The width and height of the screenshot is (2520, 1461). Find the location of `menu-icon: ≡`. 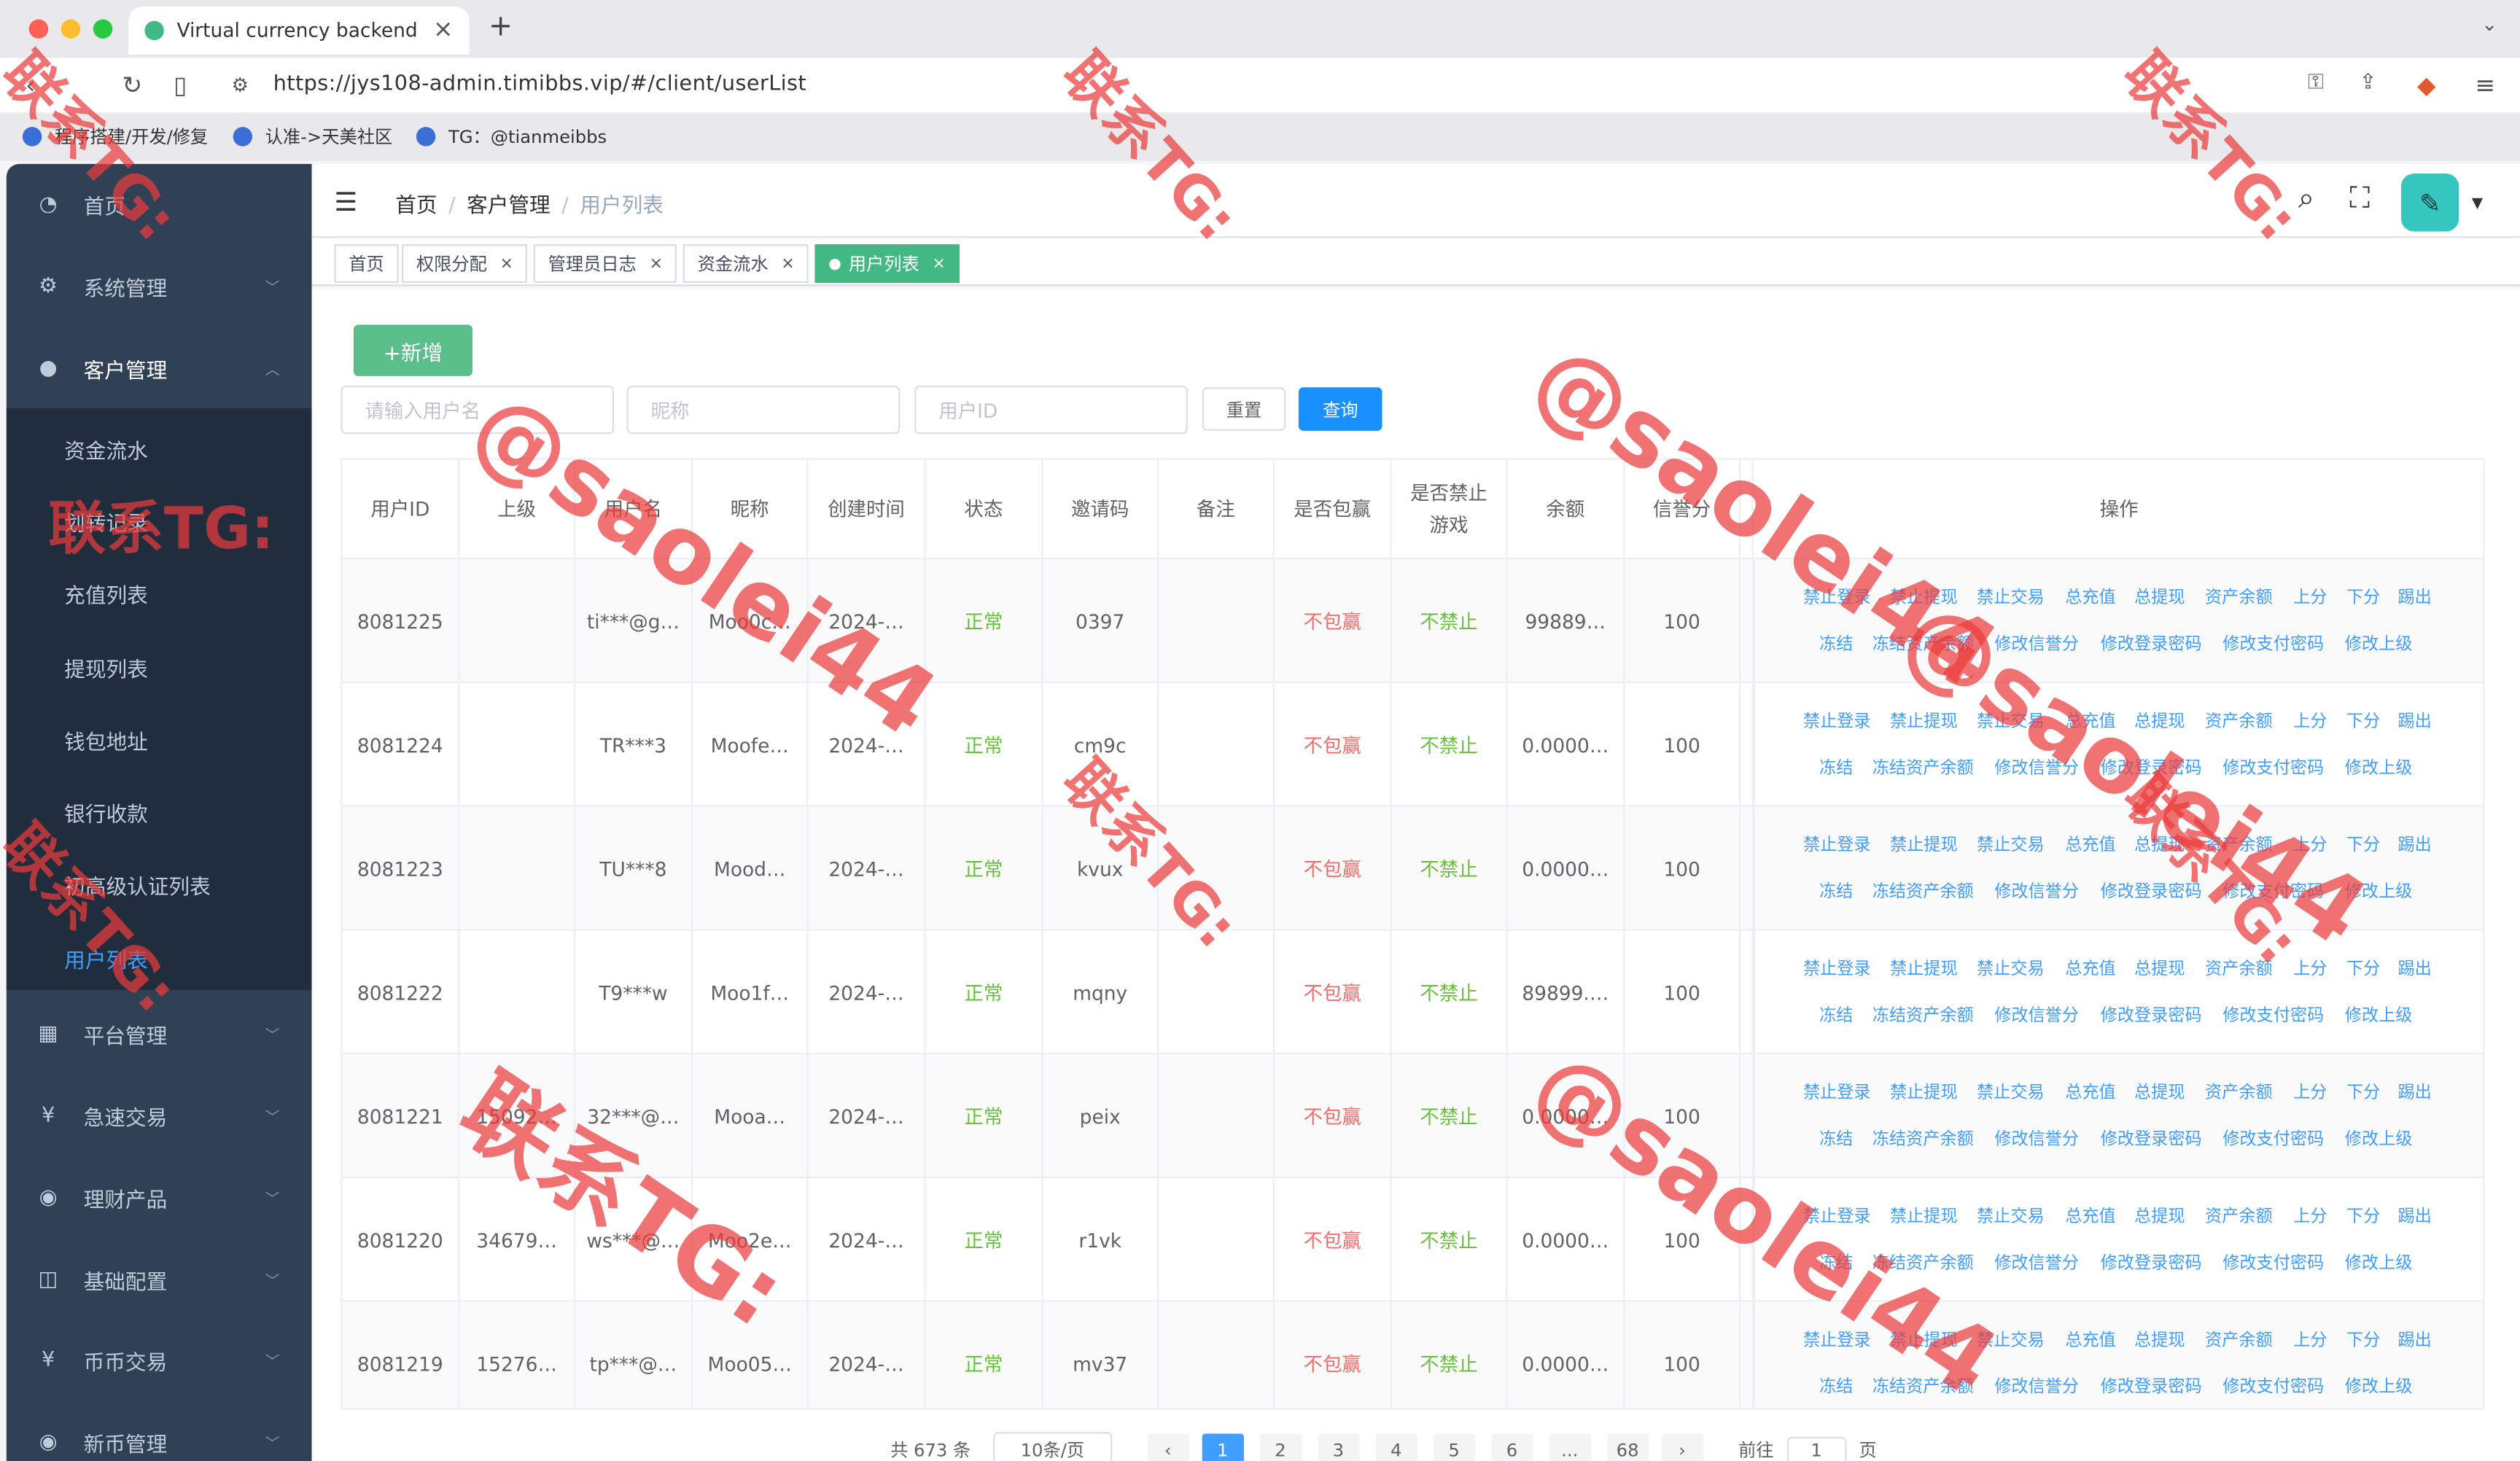

menu-icon: ≡ is located at coordinates (2485, 85).